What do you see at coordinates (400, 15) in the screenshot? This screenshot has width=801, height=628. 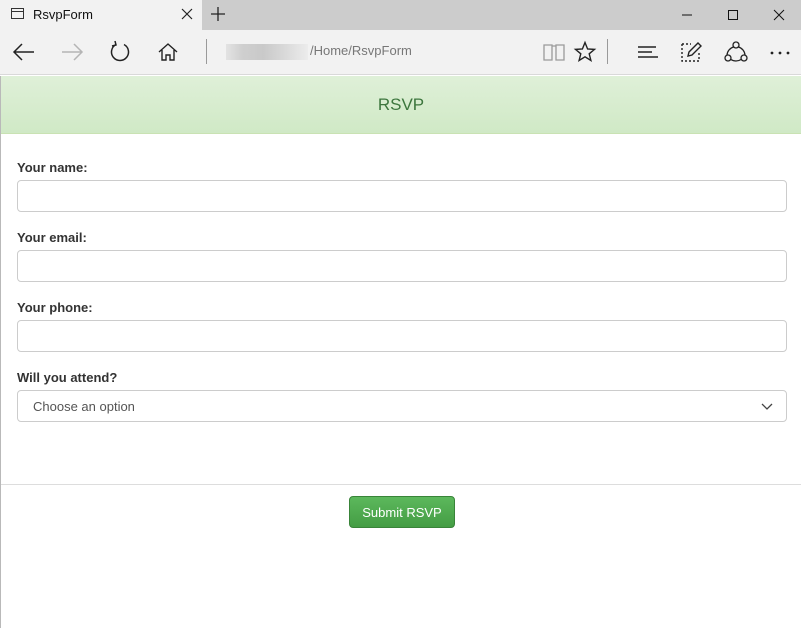 I see `title-bar: RsvpForm` at bounding box center [400, 15].